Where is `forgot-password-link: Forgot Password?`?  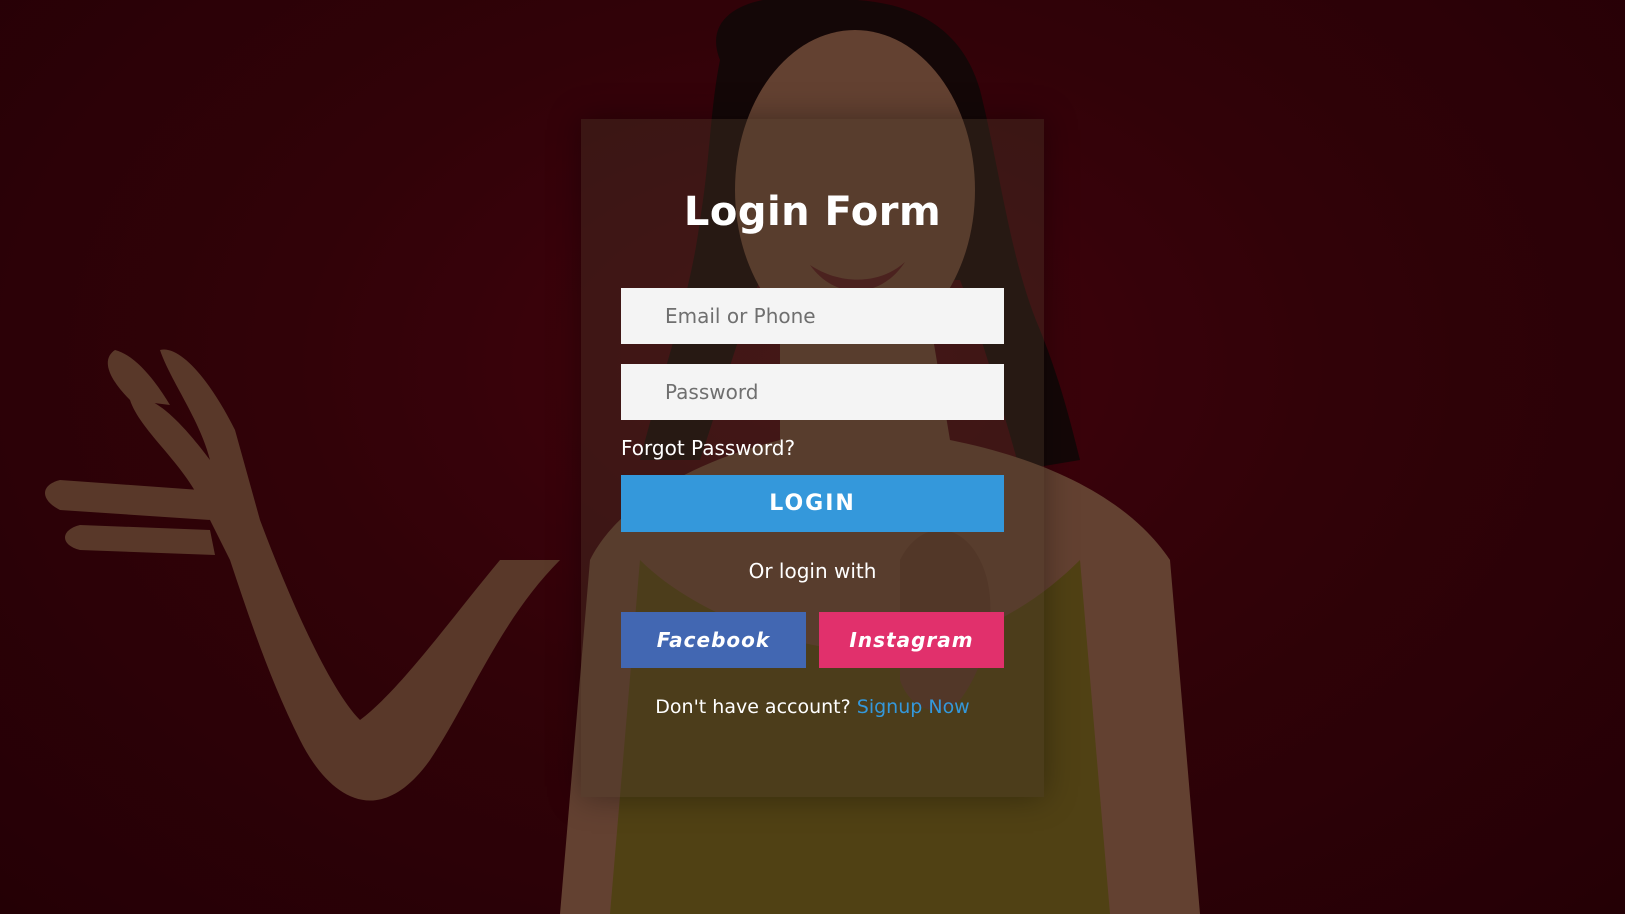
forgot-password-link: Forgot Password? is located at coordinates (708, 448).